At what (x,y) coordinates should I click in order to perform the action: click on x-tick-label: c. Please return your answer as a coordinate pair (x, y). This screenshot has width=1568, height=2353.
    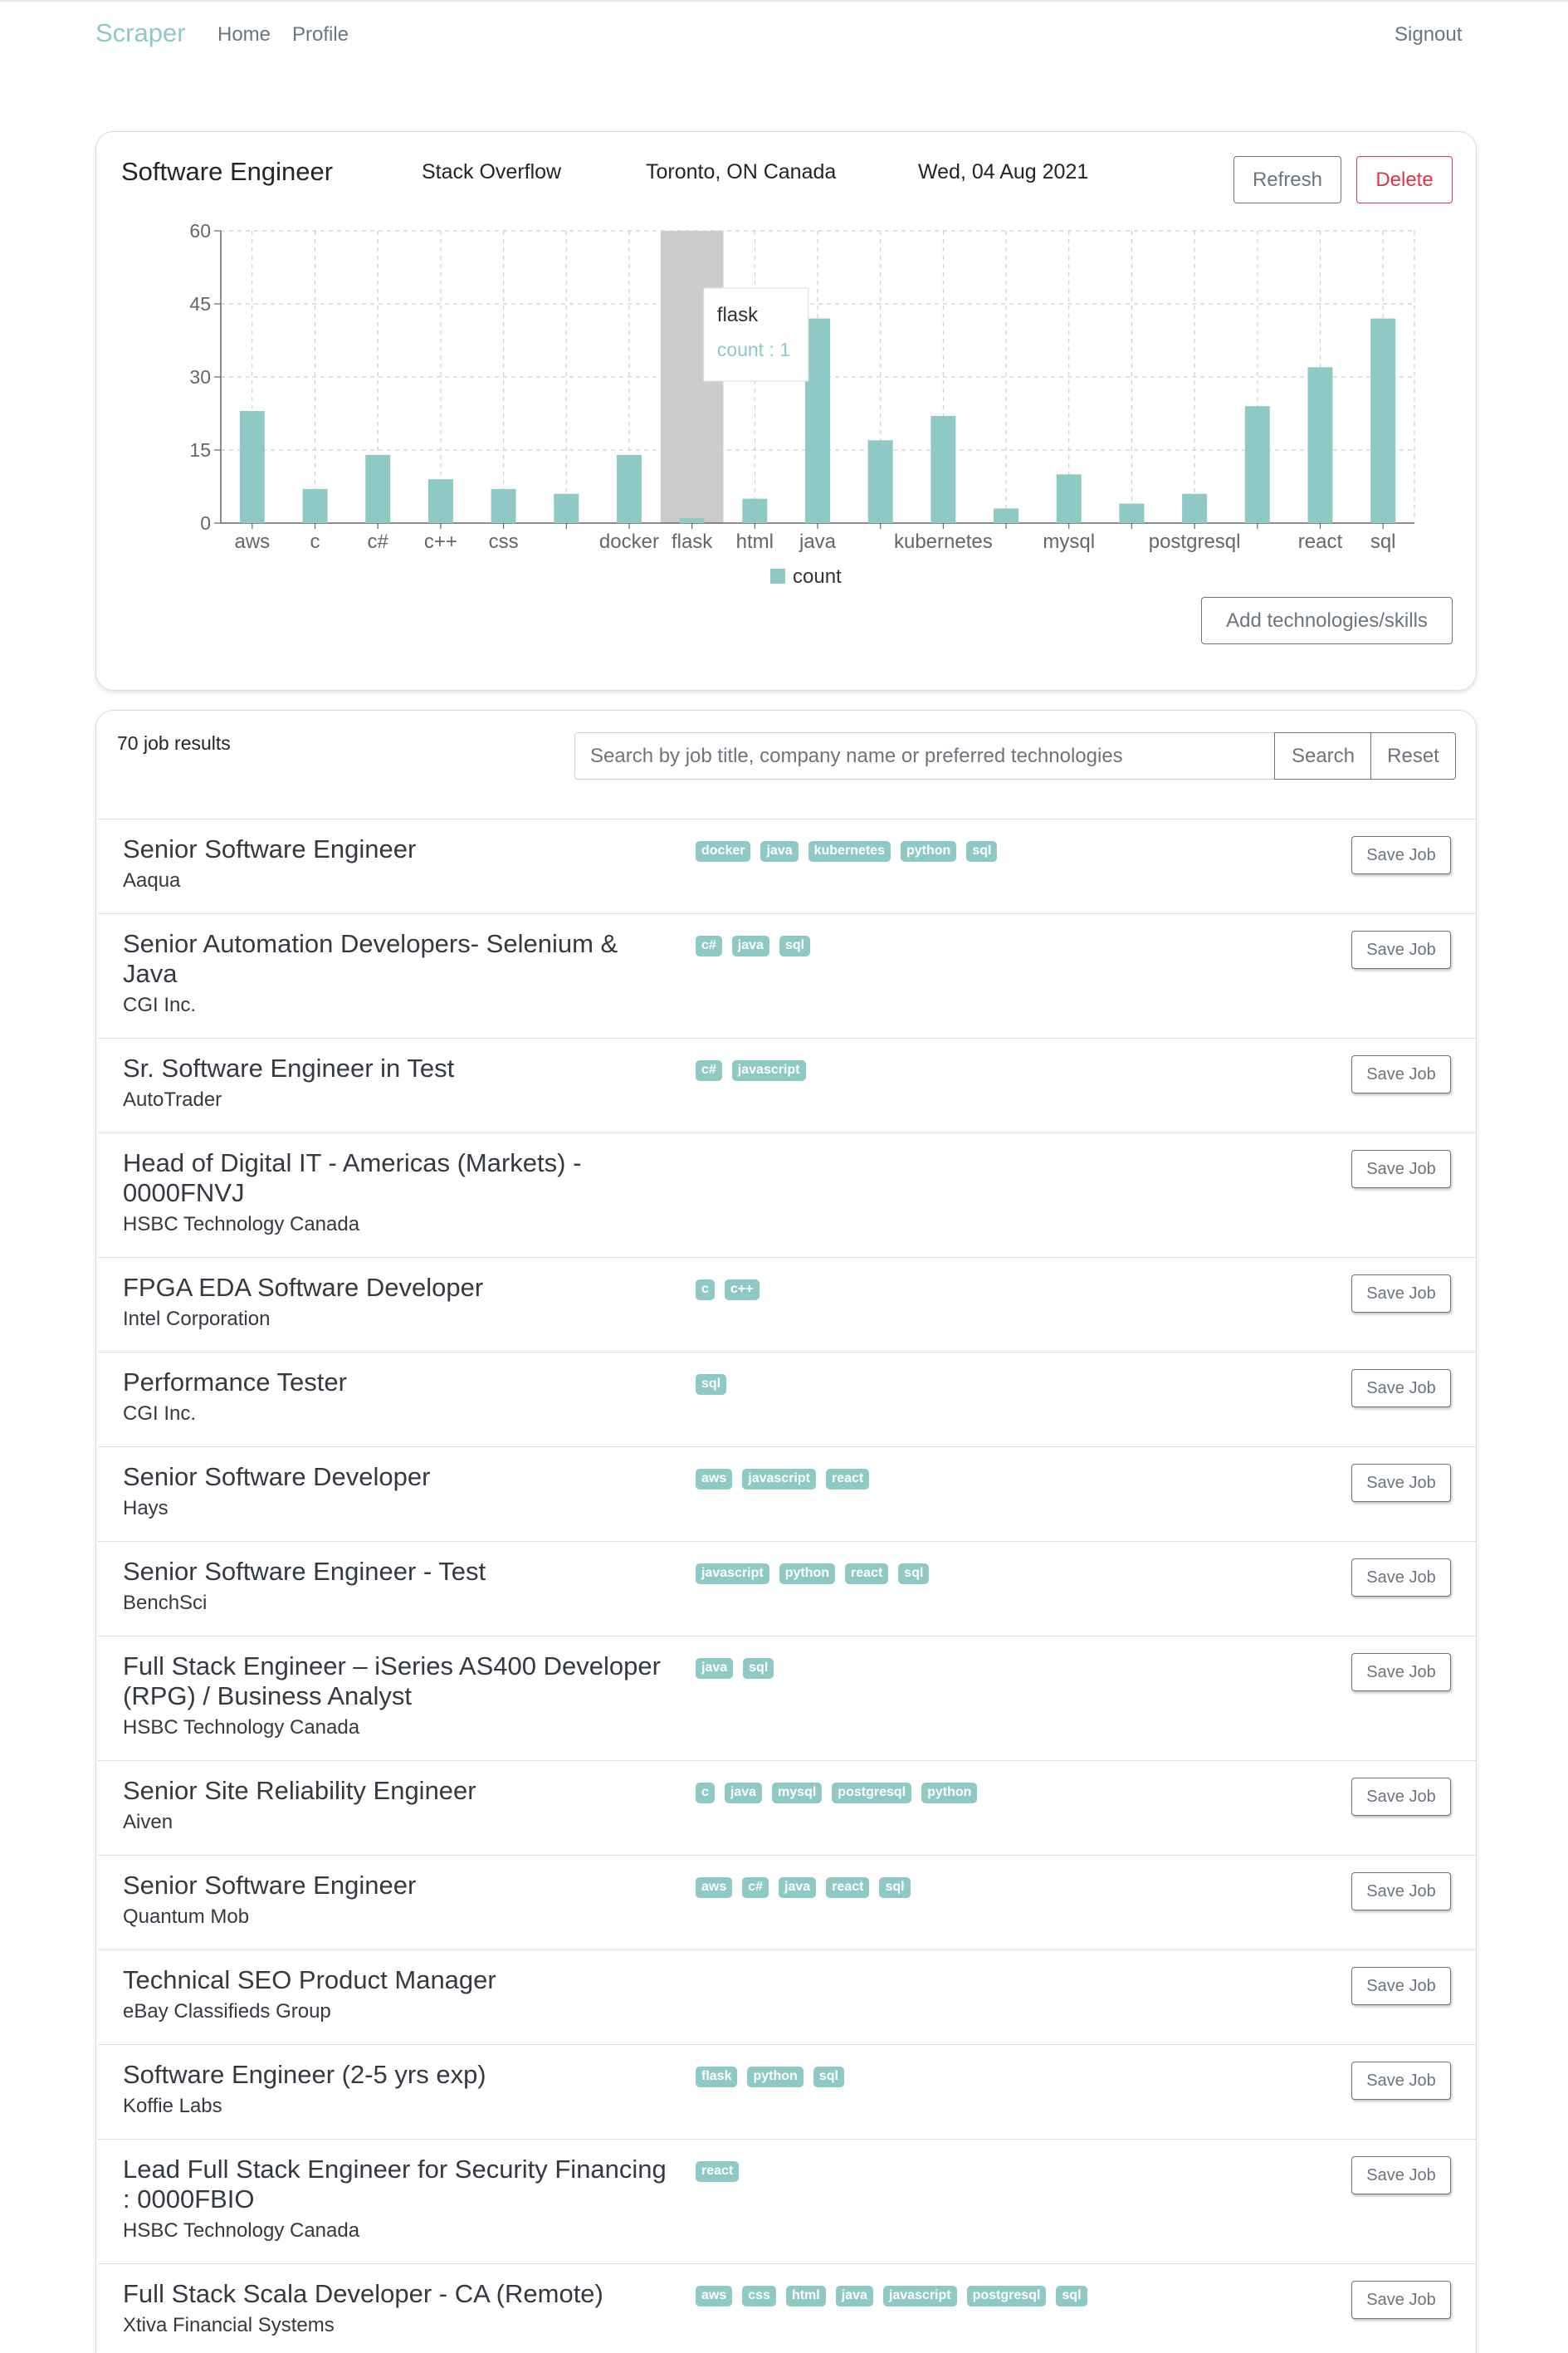
    Looking at the image, I should click on (315, 542).